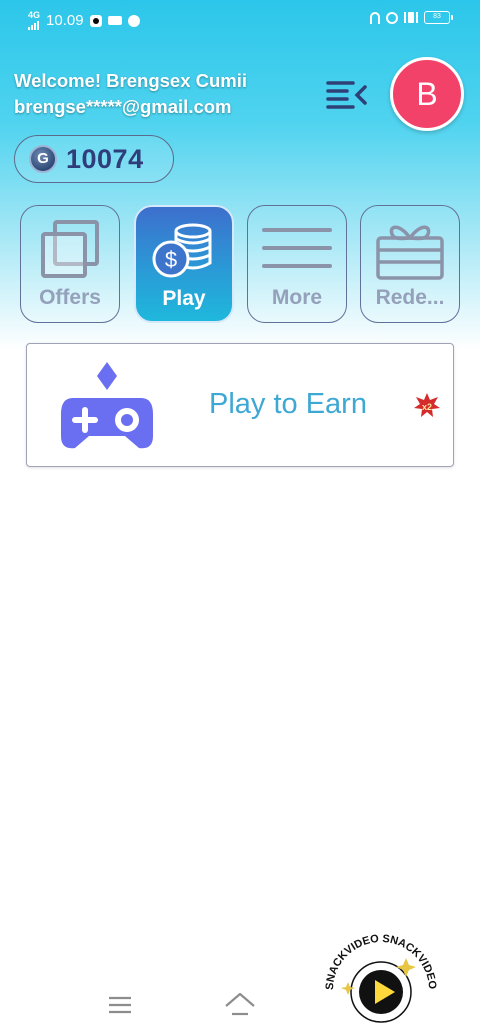 The height and width of the screenshot is (1034, 480). I want to click on signal-group: 4G, so click(34, 20).